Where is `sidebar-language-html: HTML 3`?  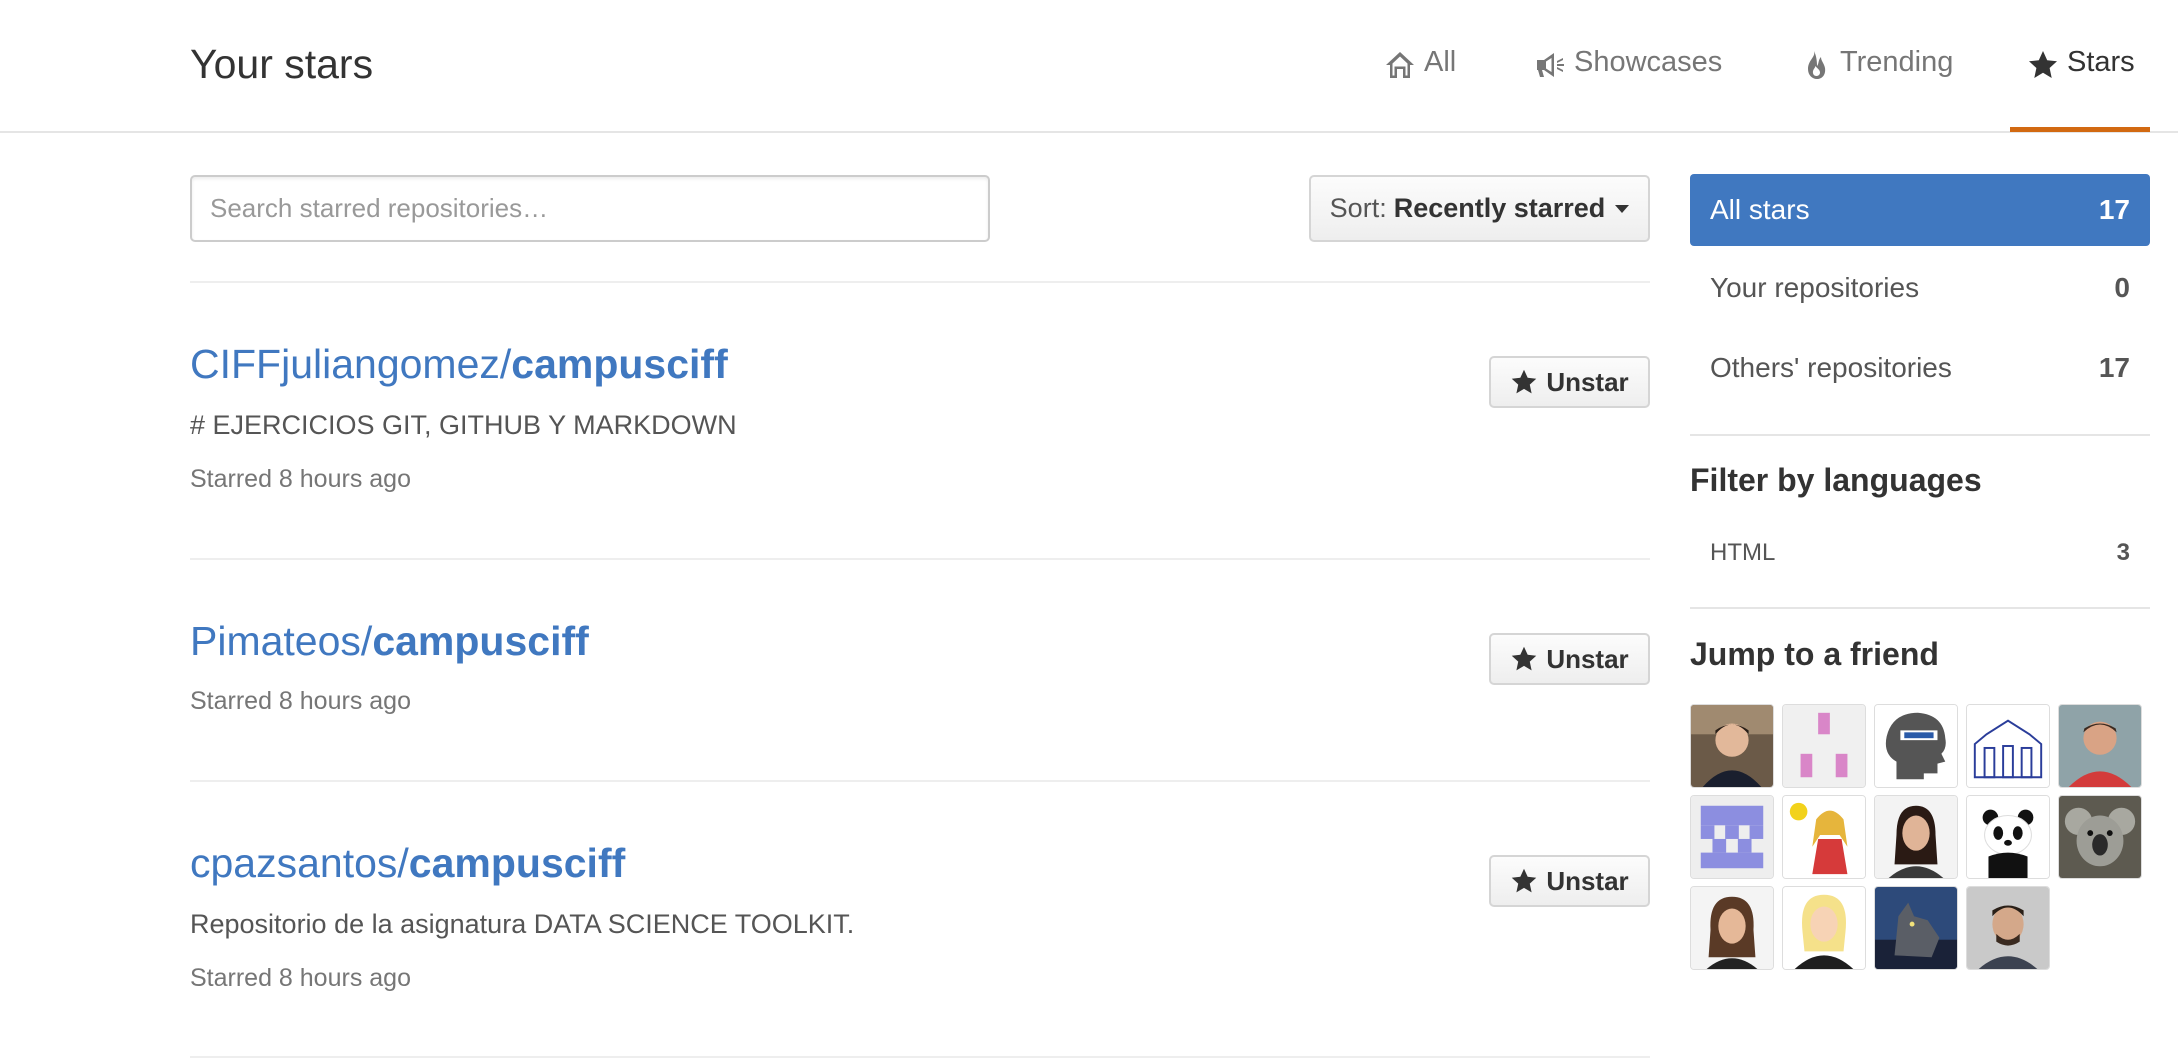 sidebar-language-html: HTML 3 is located at coordinates (1920, 553).